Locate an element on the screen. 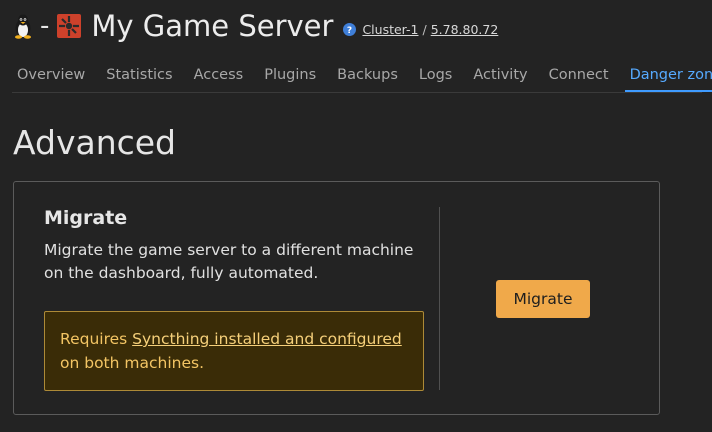 This screenshot has height=432, width=712. server-name: My Game Server is located at coordinates (212, 25).